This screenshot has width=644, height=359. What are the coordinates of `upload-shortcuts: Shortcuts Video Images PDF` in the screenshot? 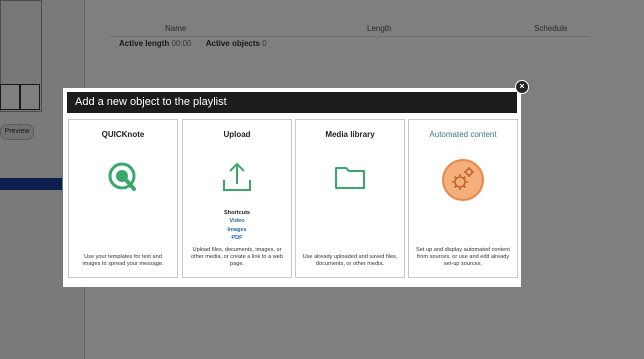 It's located at (237, 226).